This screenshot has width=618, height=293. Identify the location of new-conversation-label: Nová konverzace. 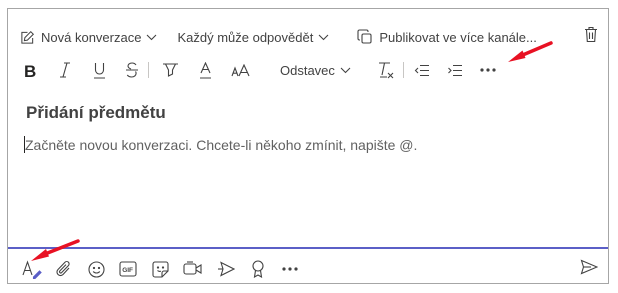
(91, 37).